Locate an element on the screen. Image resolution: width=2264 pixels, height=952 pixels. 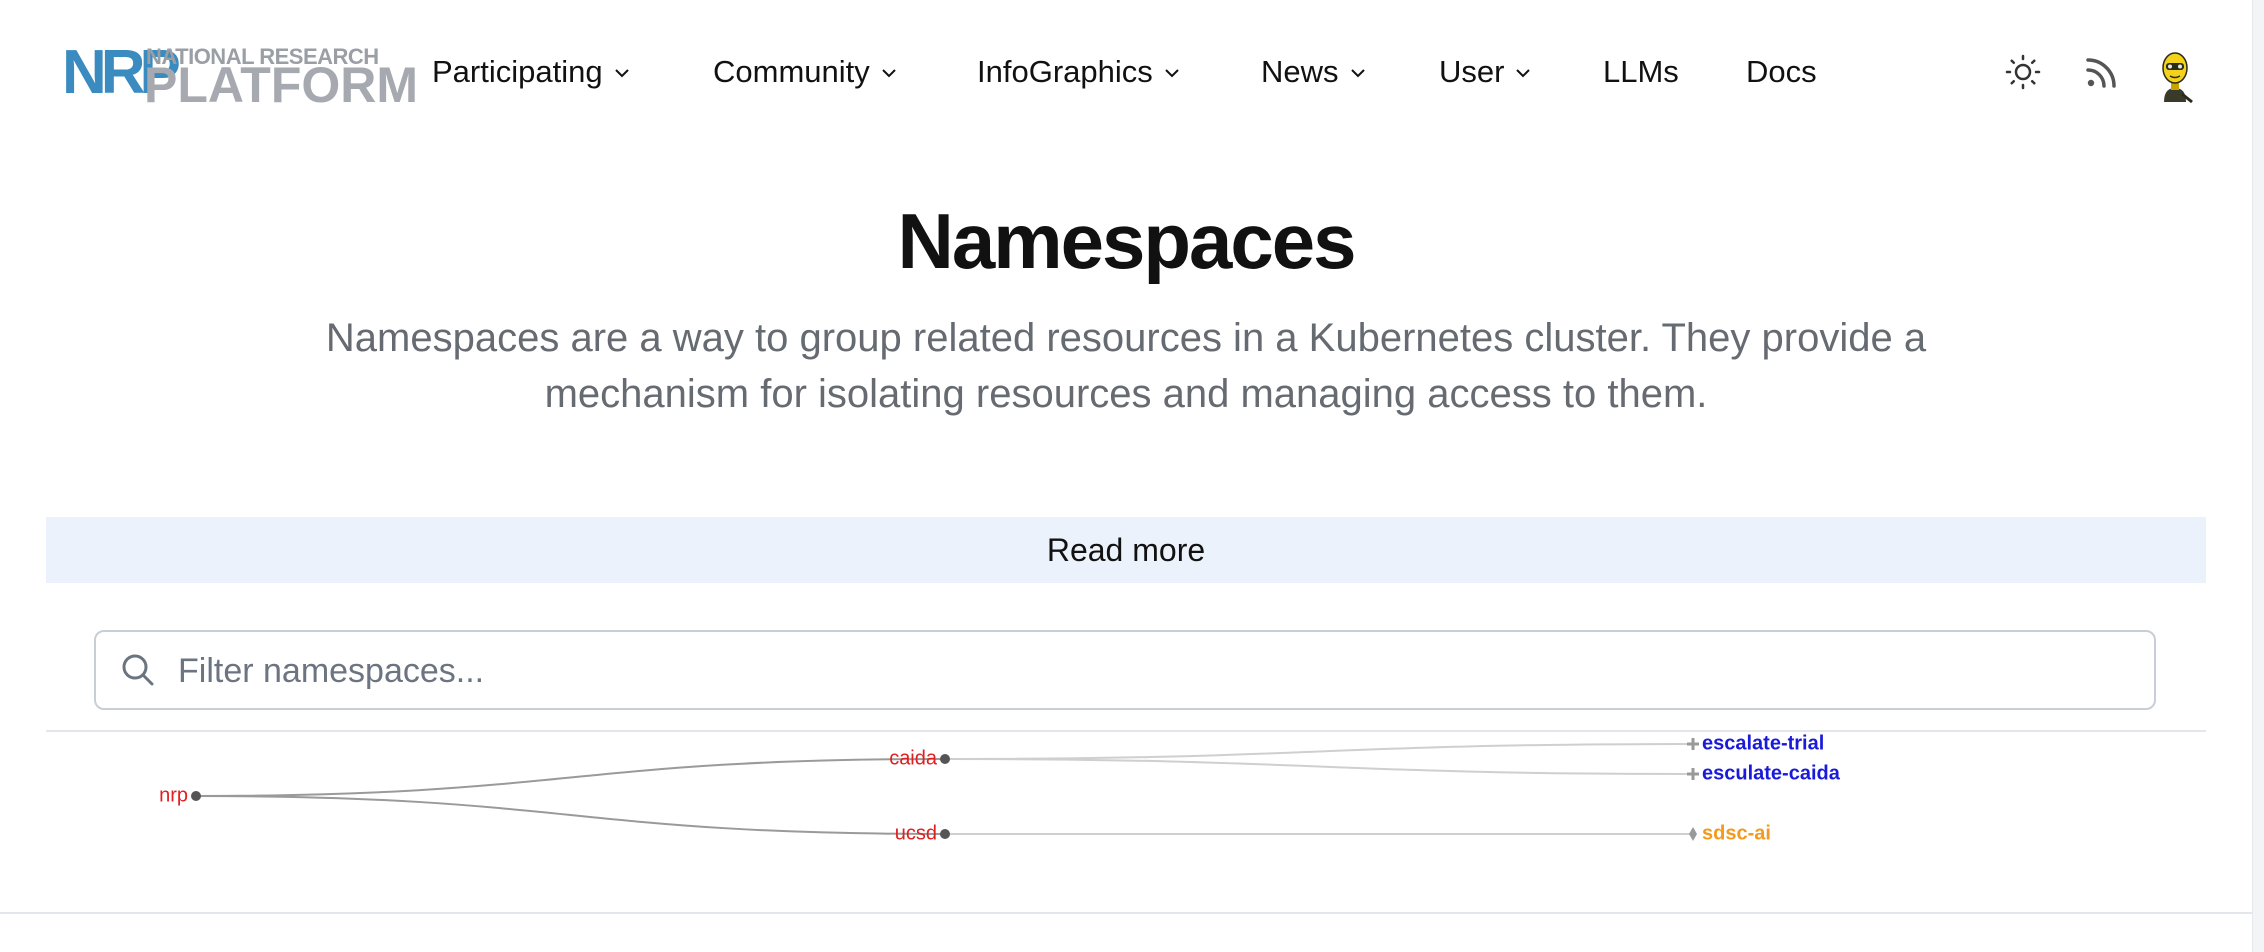
nav-label: LLMs is located at coordinates (1641, 71).